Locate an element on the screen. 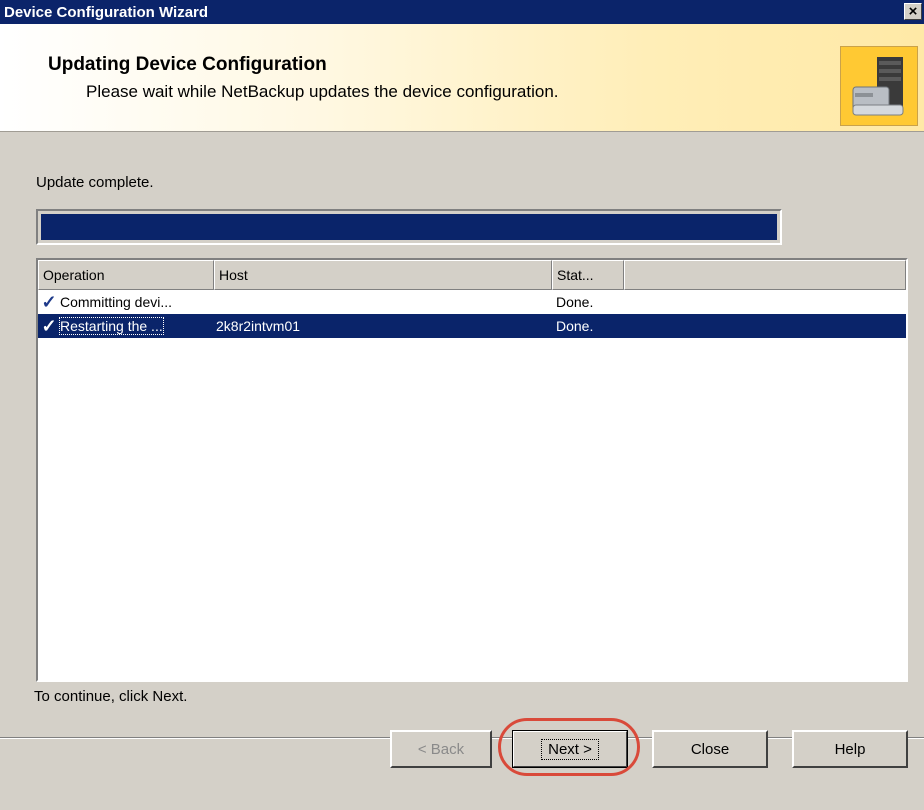 Image resolution: width=924 pixels, height=810 pixels. back-button: < Back is located at coordinates (441, 749).